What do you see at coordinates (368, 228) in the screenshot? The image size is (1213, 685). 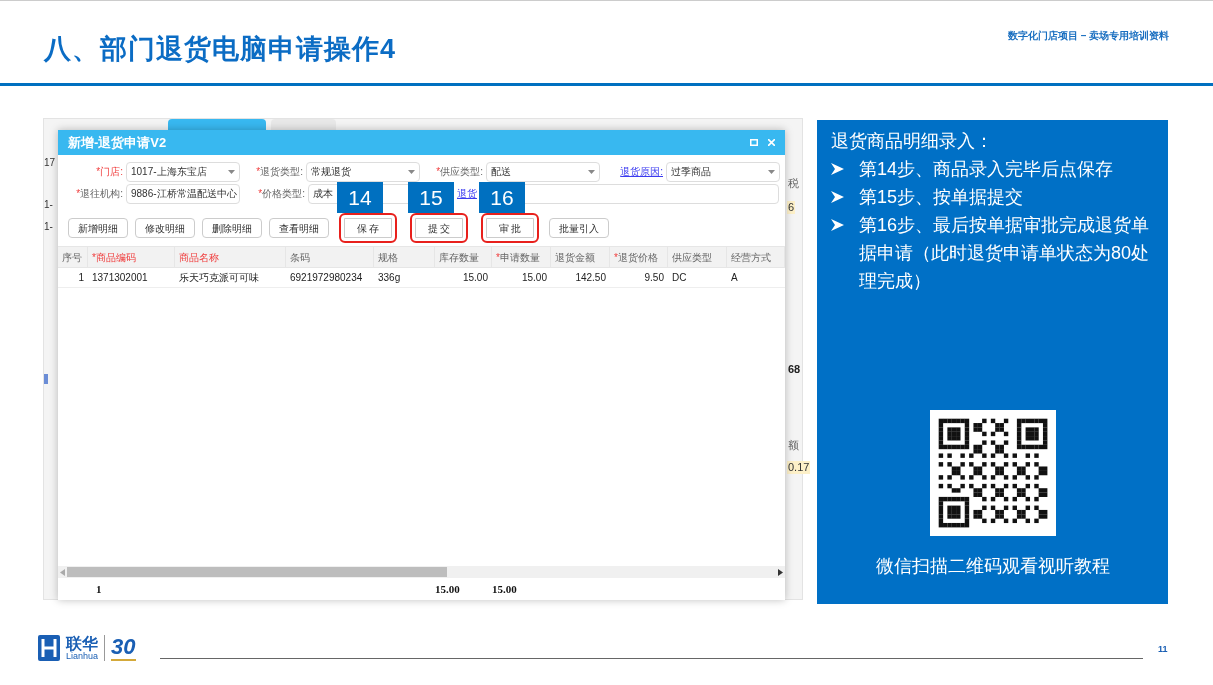 I see `toolbar-button: 保 存` at bounding box center [368, 228].